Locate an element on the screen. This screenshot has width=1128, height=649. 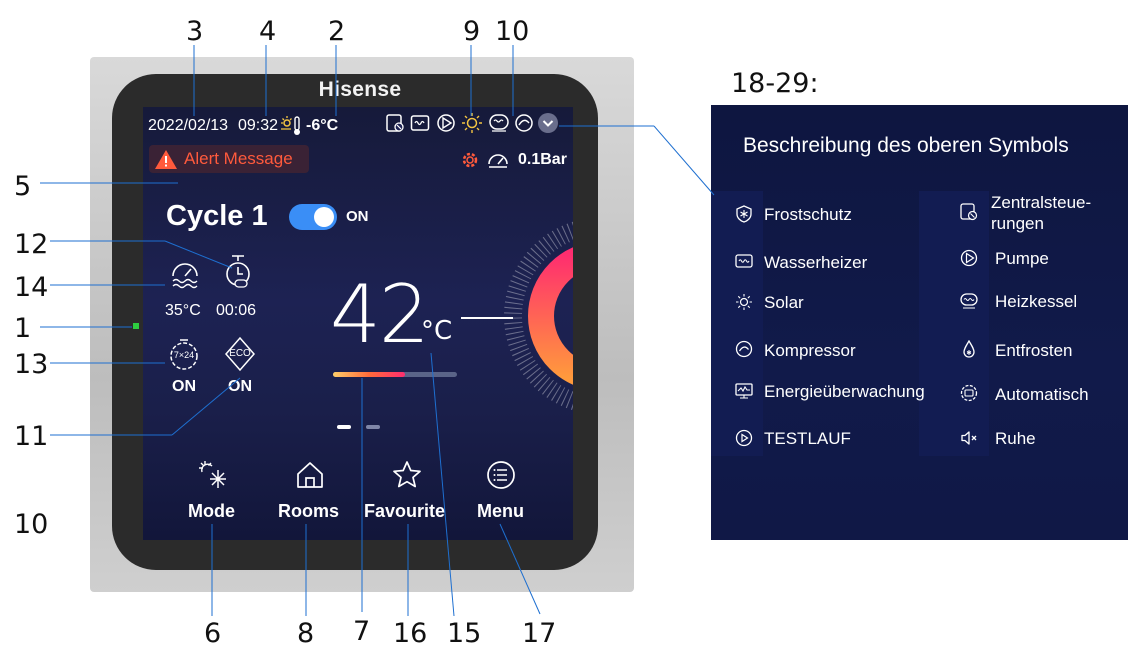
callout-9: 9 is located at coordinates (472, 31).